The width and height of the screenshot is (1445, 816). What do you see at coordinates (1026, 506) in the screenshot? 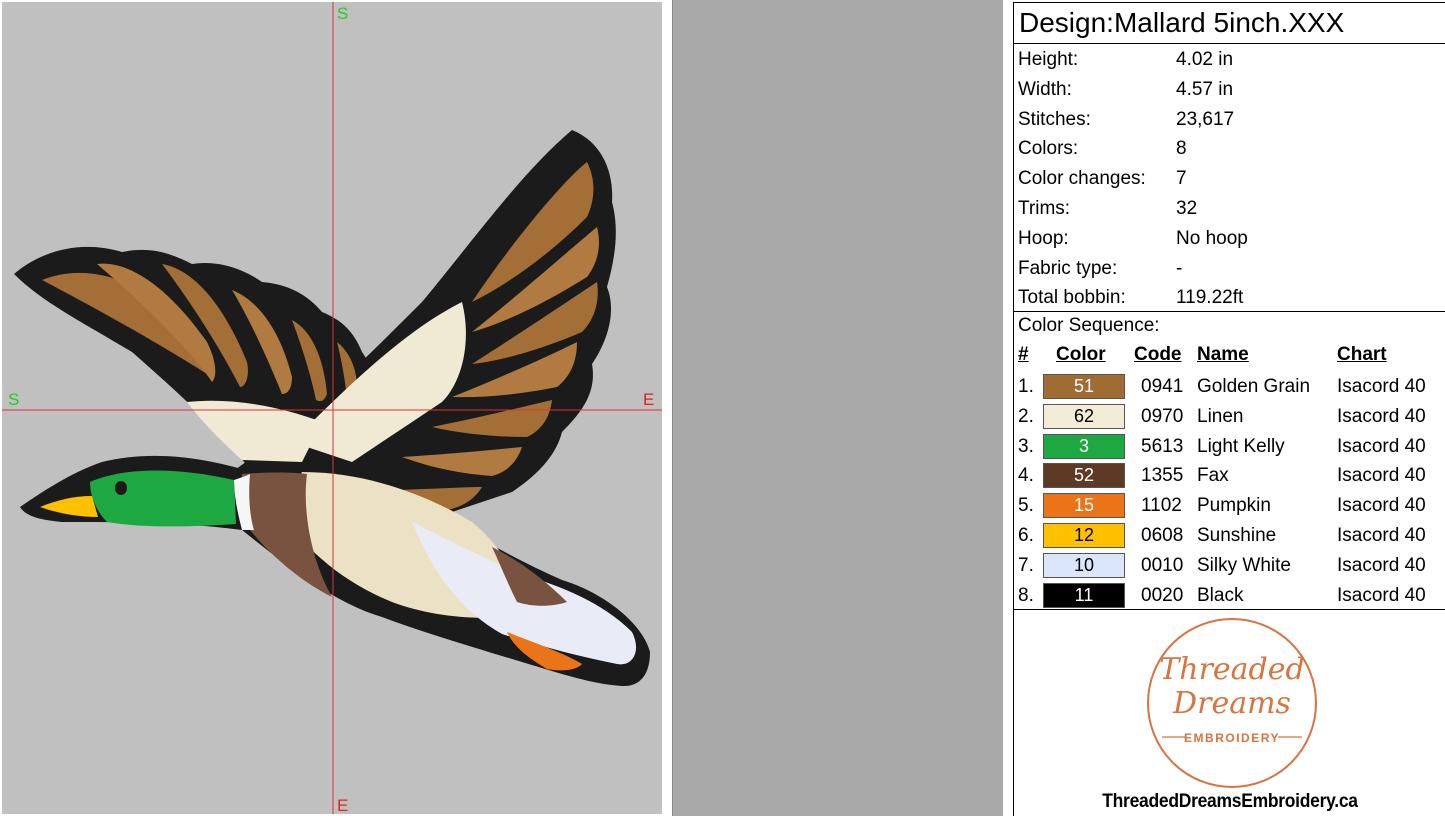
I see `sequence-number: 5.` at bounding box center [1026, 506].